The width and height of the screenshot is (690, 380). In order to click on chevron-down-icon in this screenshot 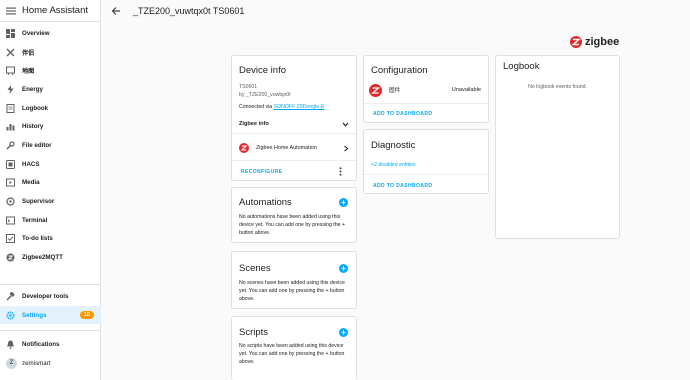, I will do `click(345, 124)`.